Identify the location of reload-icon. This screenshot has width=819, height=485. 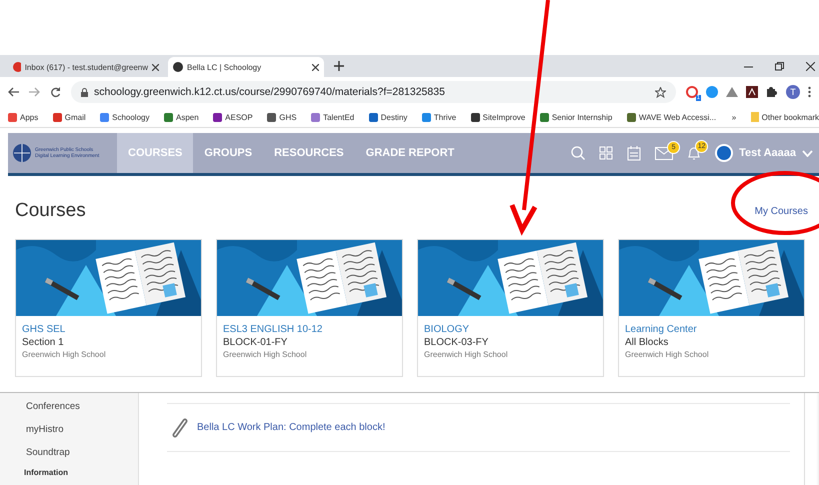
(55, 92).